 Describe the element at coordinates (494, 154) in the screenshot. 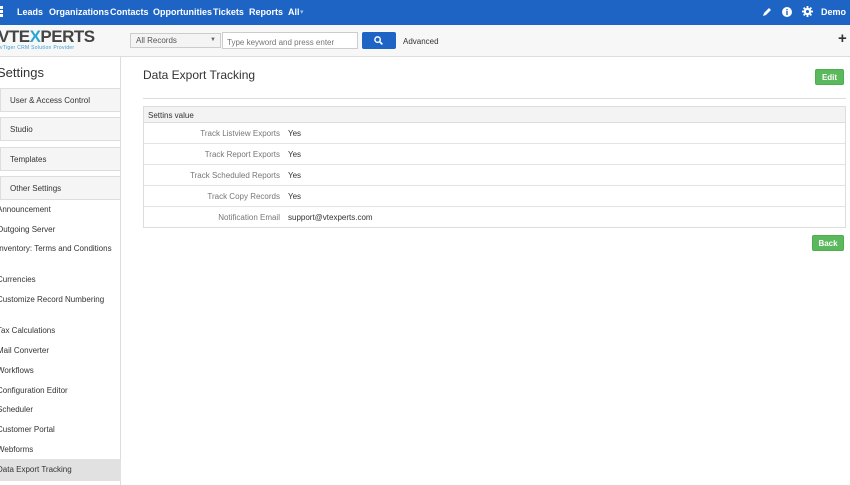

I see `table-row: Track Report Exports Yes` at that location.